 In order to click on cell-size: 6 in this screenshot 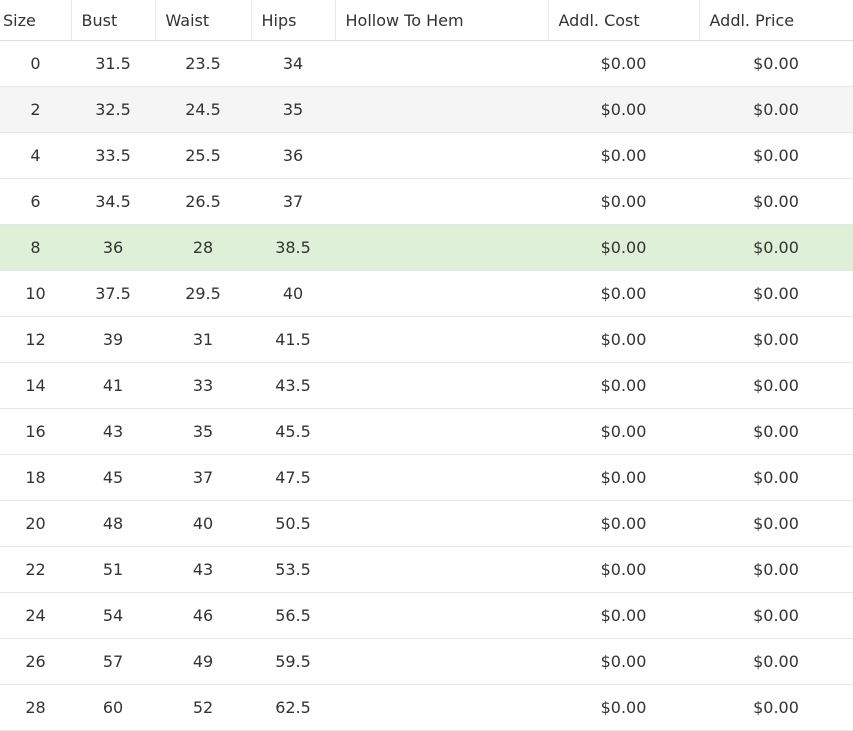, I will do `click(35, 201)`.